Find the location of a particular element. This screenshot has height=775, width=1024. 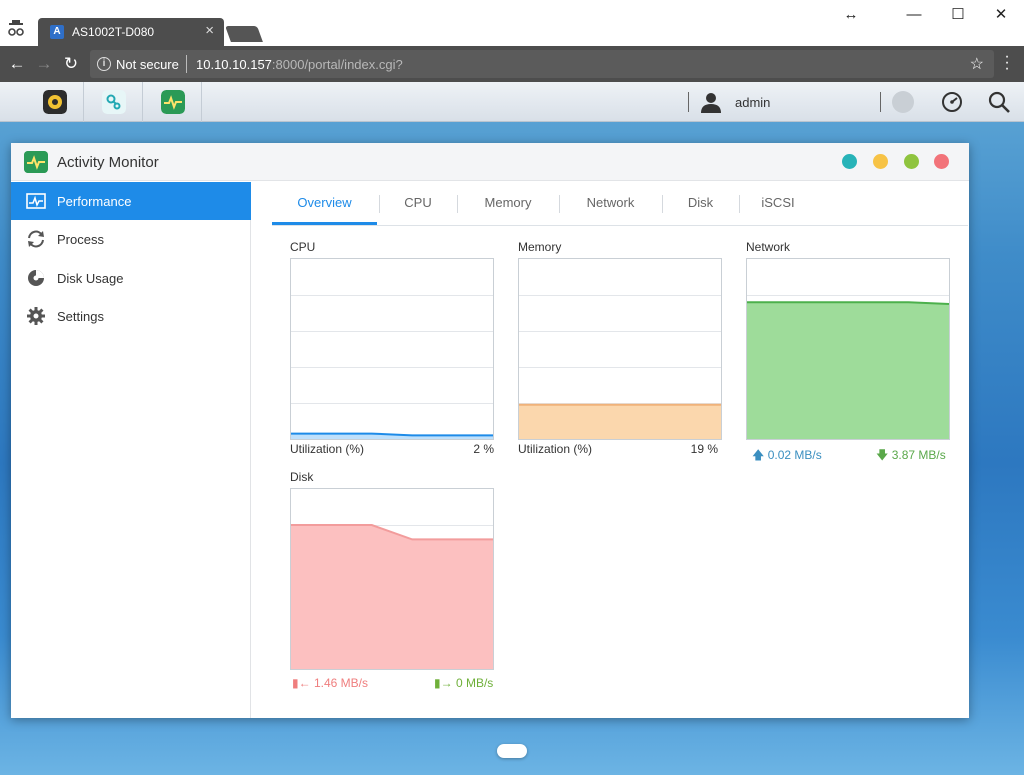

tab-overview: Overview is located at coordinates (324, 203).